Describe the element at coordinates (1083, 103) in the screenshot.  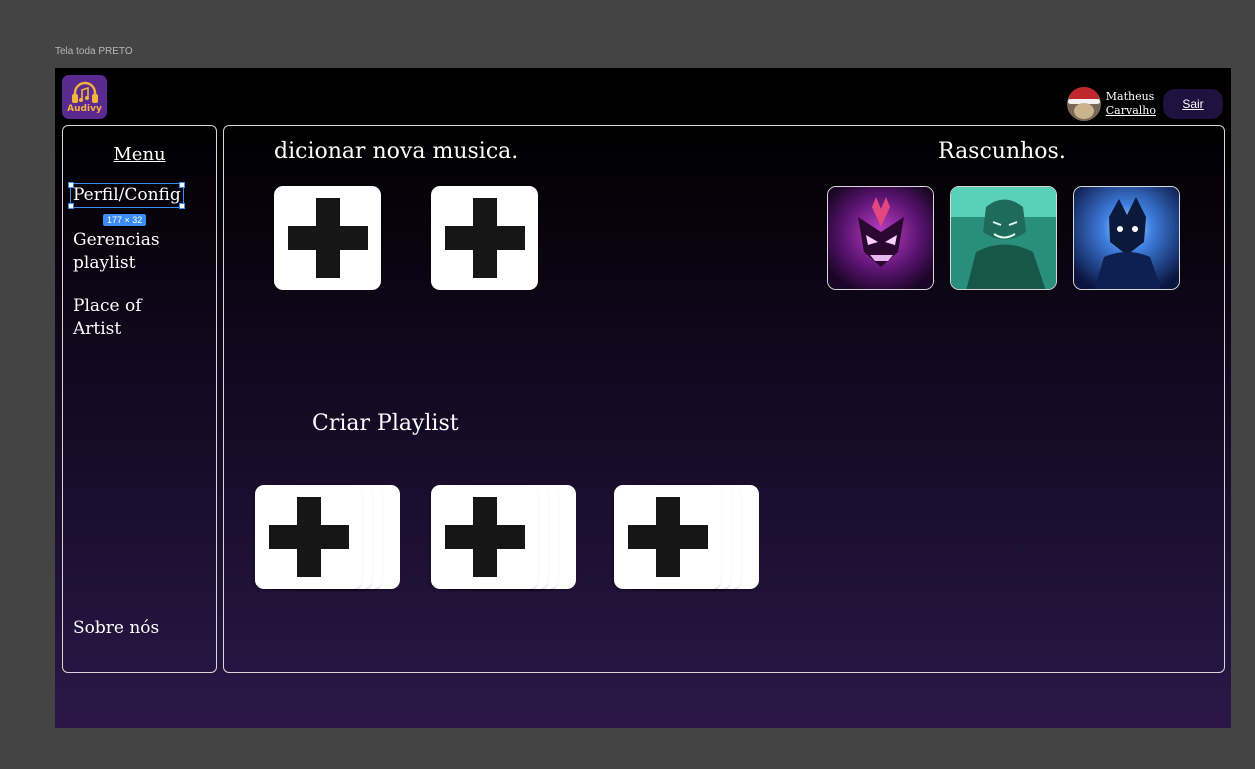
I see `avatar` at that location.